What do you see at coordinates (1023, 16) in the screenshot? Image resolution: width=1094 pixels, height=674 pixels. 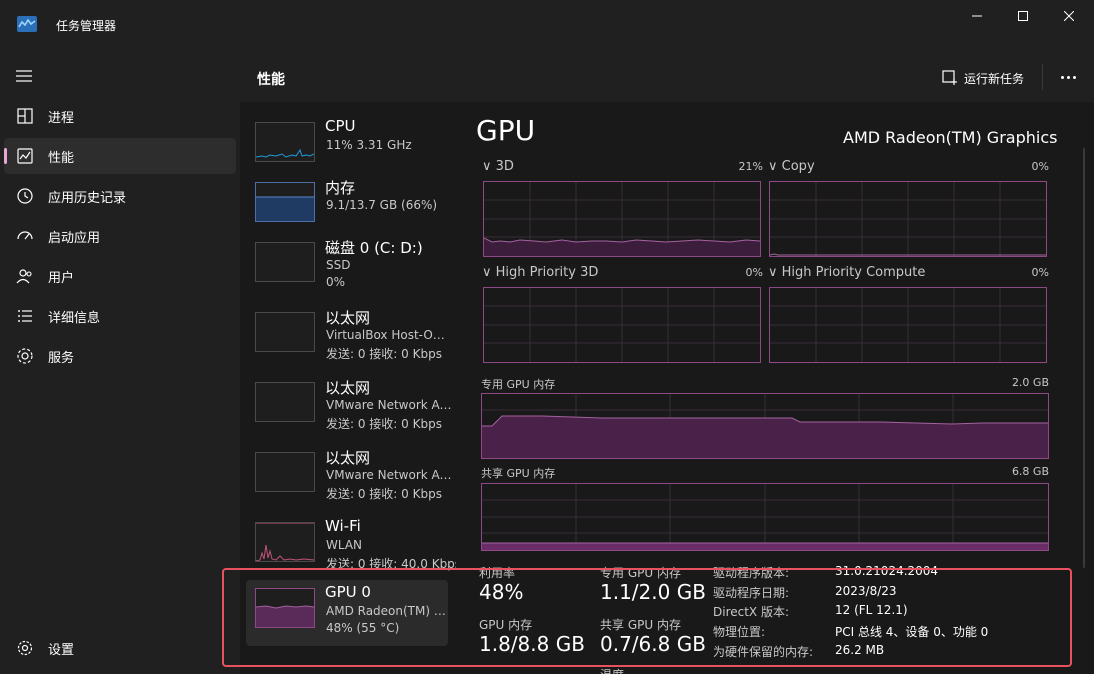 I see `maximize-button` at bounding box center [1023, 16].